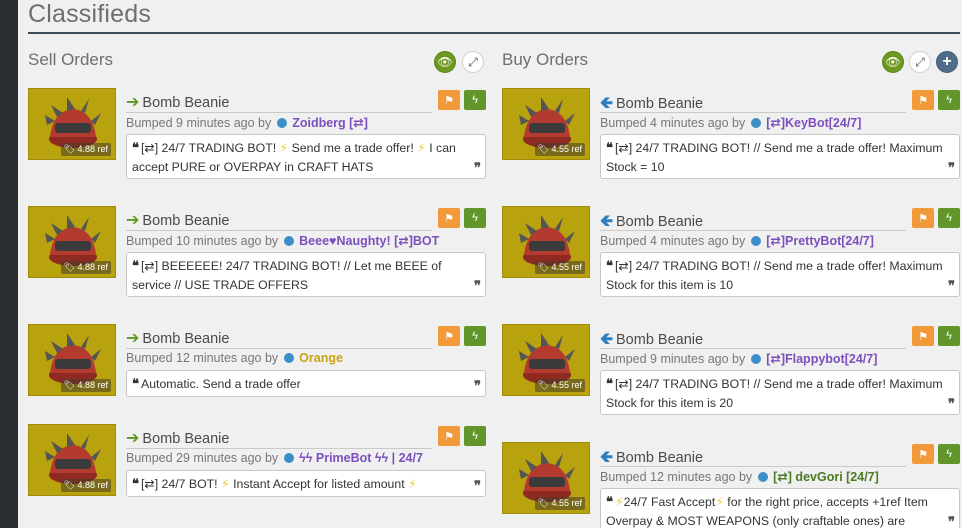  I want to click on user-link: [⇄]Flappybot[24/7], so click(821, 359).